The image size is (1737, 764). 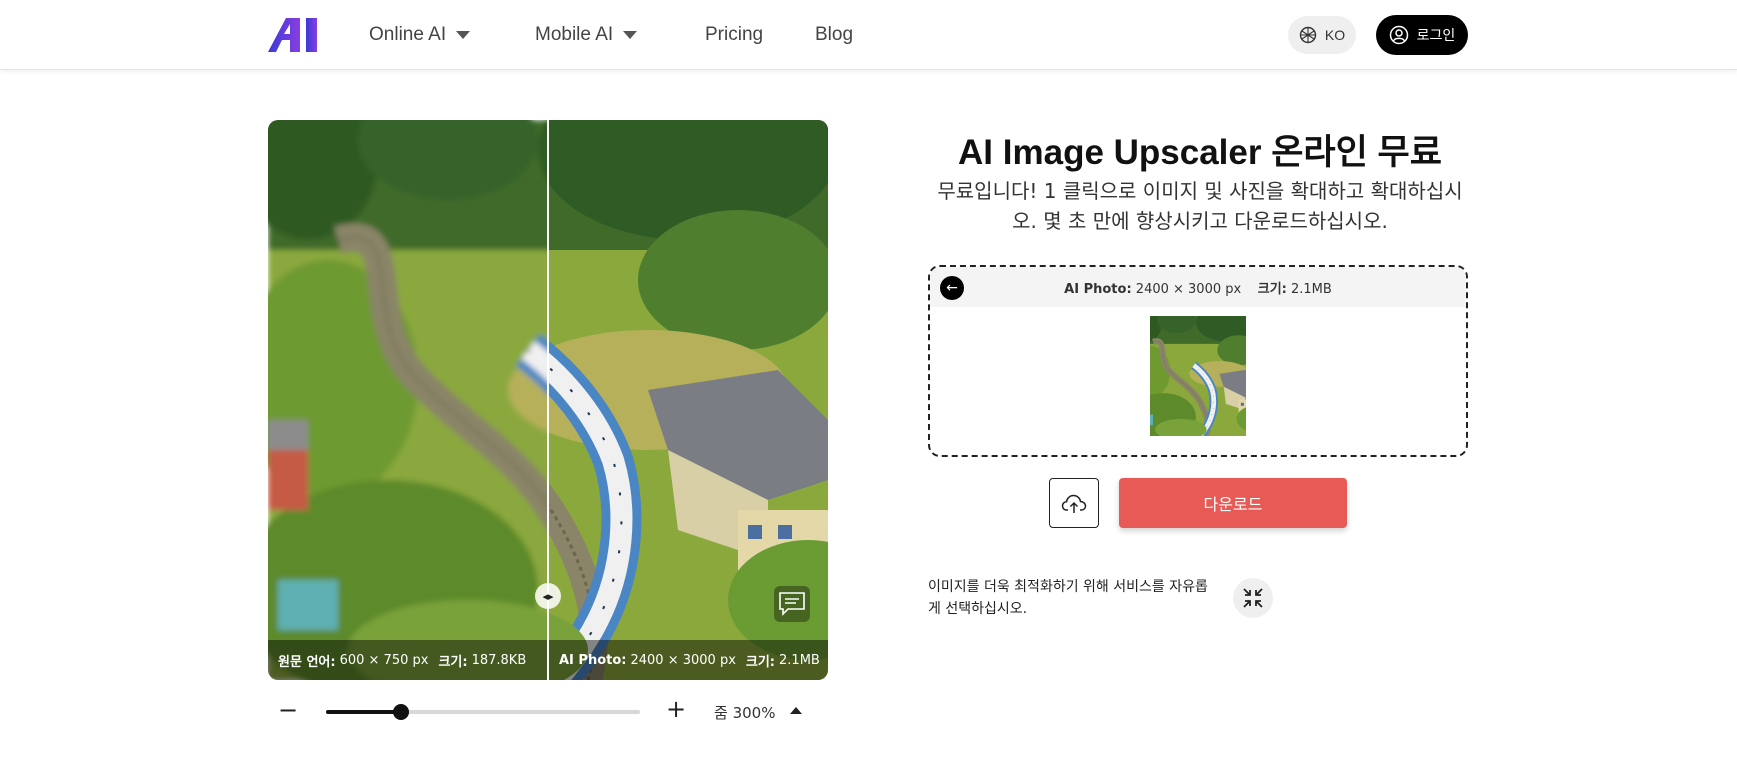 I want to click on nav-mobile-ai-label: Mobile AI, so click(x=574, y=34).